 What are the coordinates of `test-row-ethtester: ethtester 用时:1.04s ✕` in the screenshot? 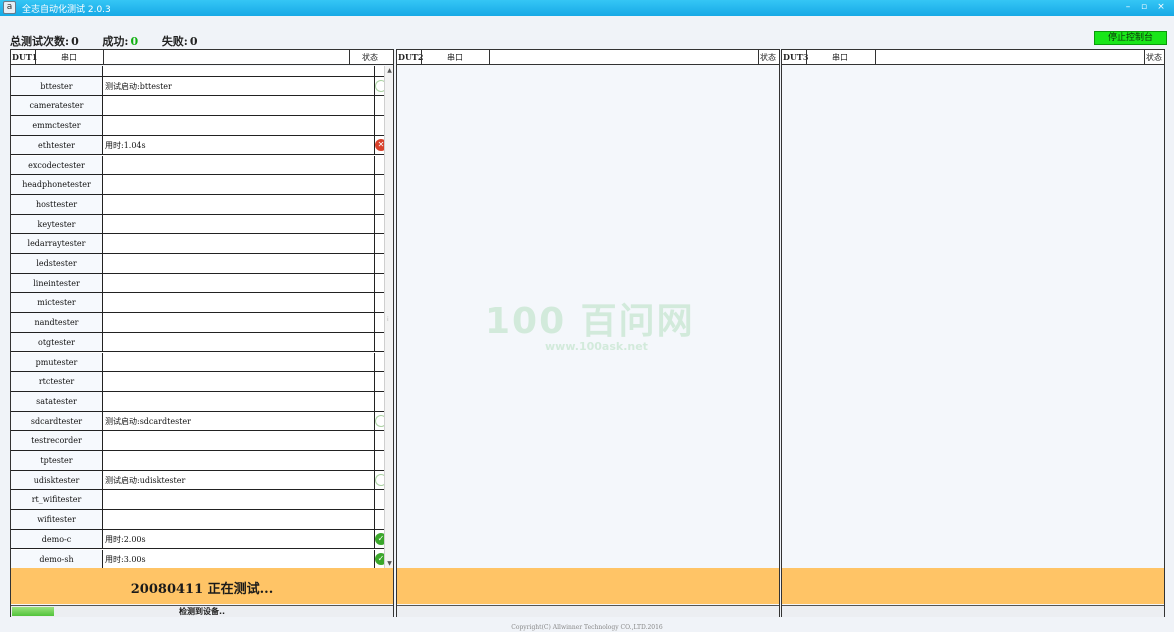 It's located at (197, 145).